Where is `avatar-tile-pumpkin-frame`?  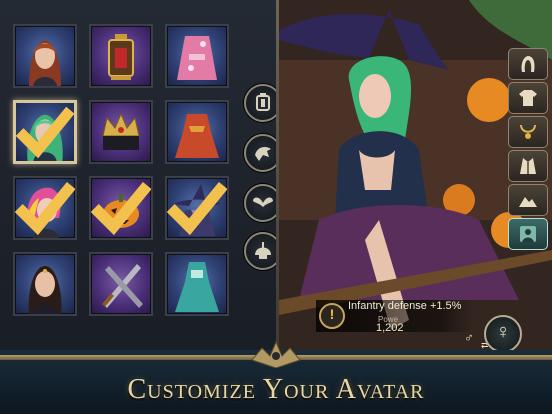 avatar-tile-pumpkin-frame is located at coordinates (121, 208).